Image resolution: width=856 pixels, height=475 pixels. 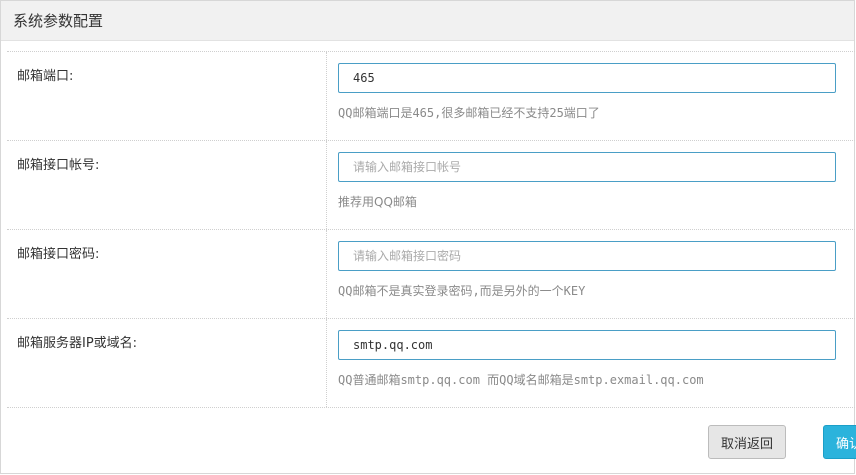 What do you see at coordinates (587, 78) in the screenshot?
I see `mail-port-input` at bounding box center [587, 78].